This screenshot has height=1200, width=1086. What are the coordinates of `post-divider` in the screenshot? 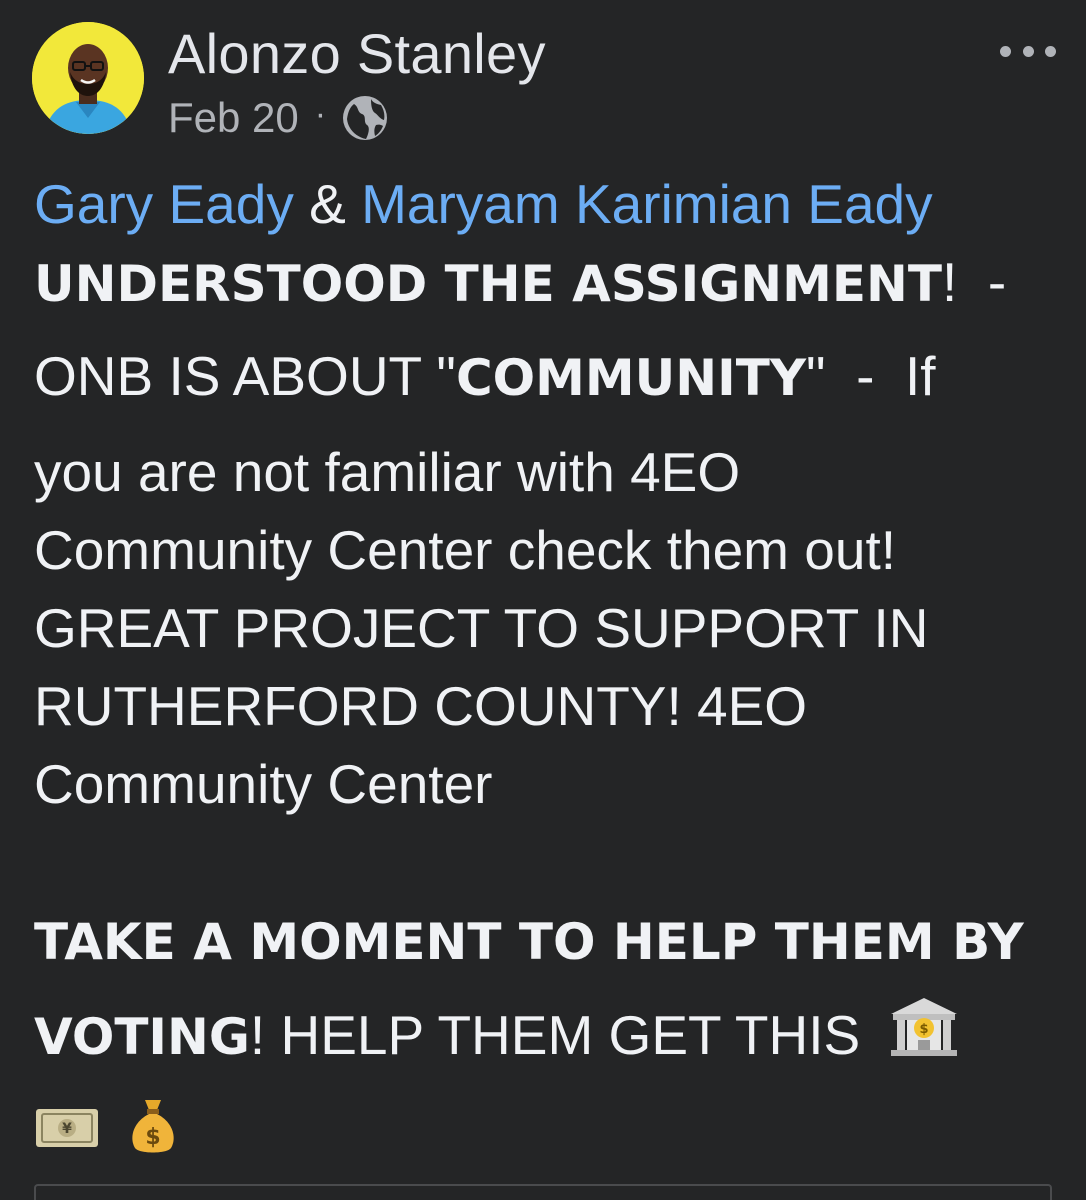 It's located at (543, 1192).